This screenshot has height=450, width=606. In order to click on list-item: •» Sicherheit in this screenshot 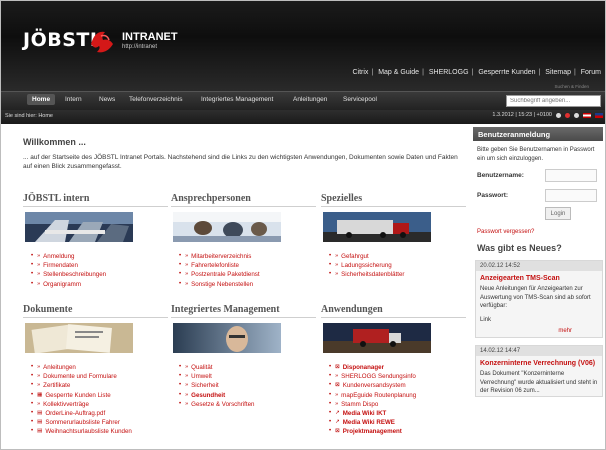, I will do `click(247, 385)`.